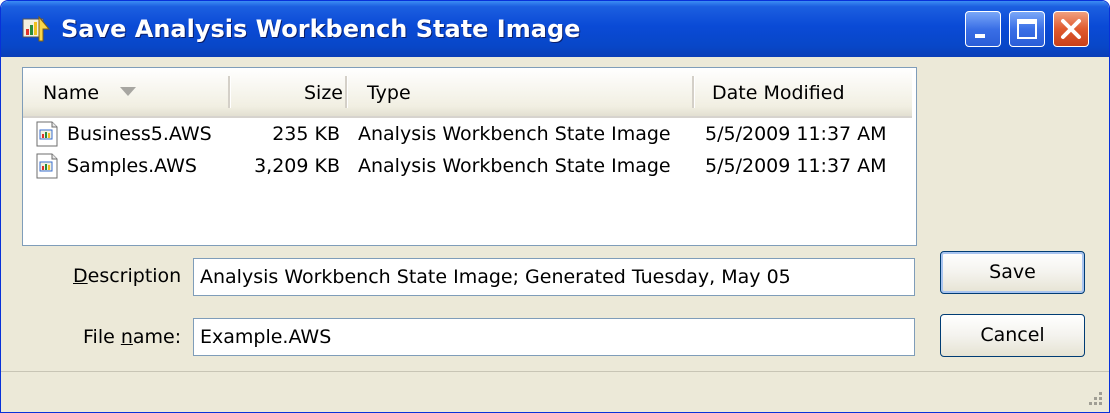 Image resolution: width=1110 pixels, height=413 pixels. I want to click on file-size: 235 KB, so click(306, 134).